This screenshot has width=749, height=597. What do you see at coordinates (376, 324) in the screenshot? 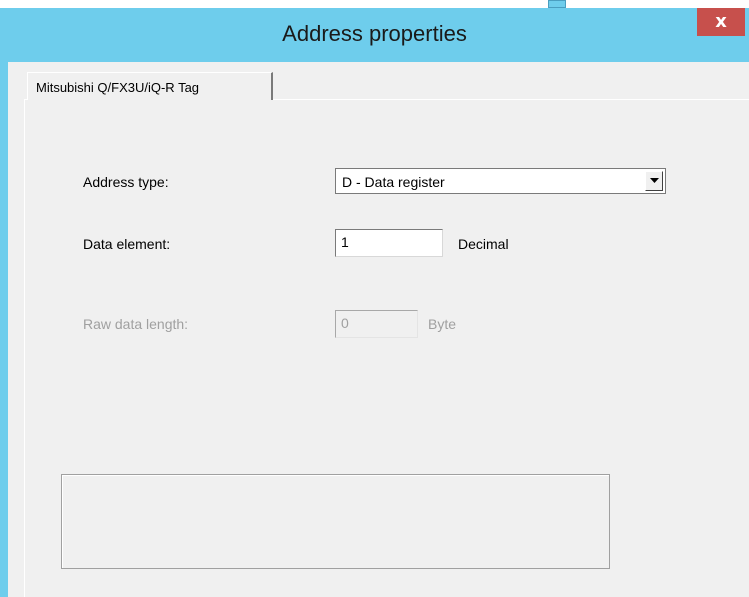
I see `raw-data-length-input: 0` at bounding box center [376, 324].